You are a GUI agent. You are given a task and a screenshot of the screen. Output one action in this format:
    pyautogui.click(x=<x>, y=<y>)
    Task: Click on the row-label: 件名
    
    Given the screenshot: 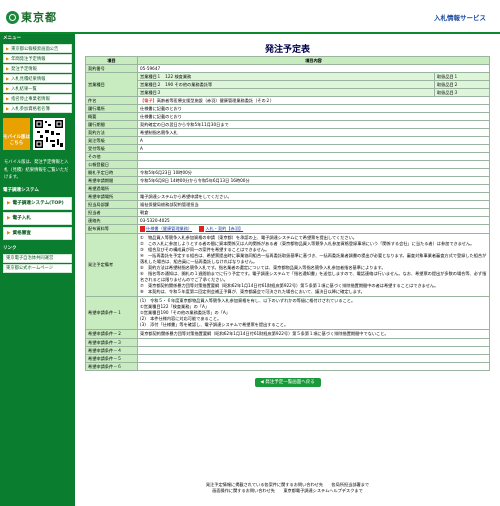 What is the action you would take?
    pyautogui.click(x=111, y=100)
    